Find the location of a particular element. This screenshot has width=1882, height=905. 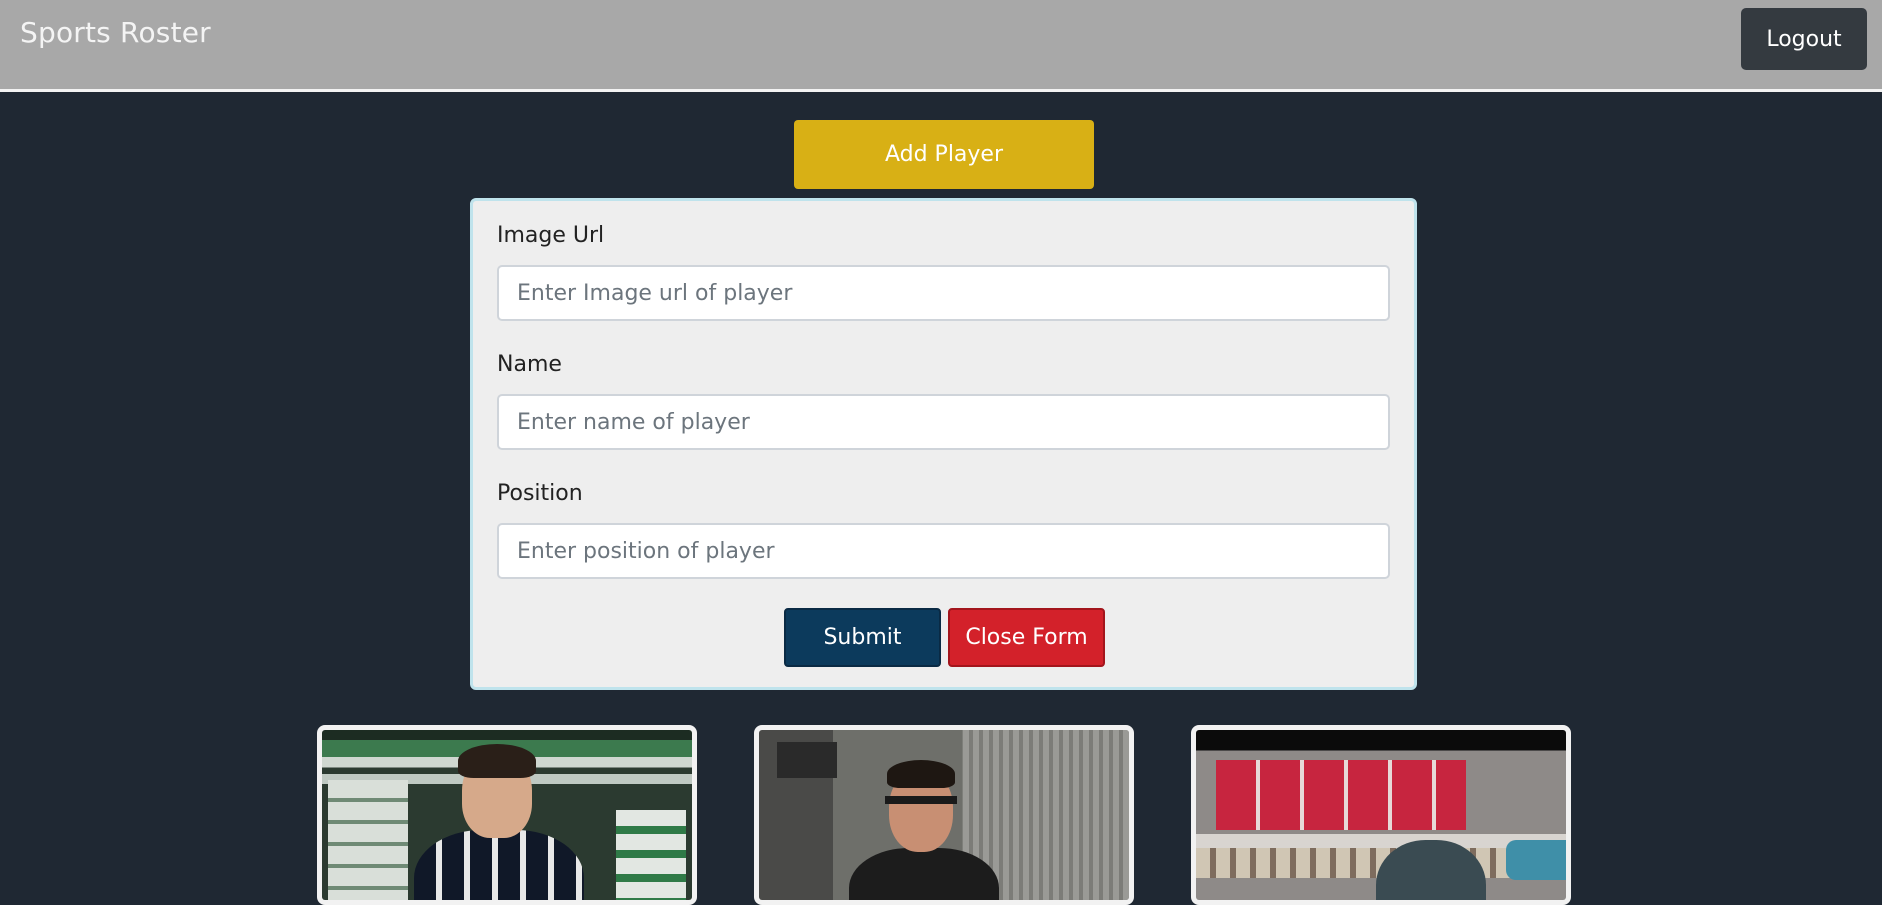

close-form-button: Close Form is located at coordinates (1026, 637).